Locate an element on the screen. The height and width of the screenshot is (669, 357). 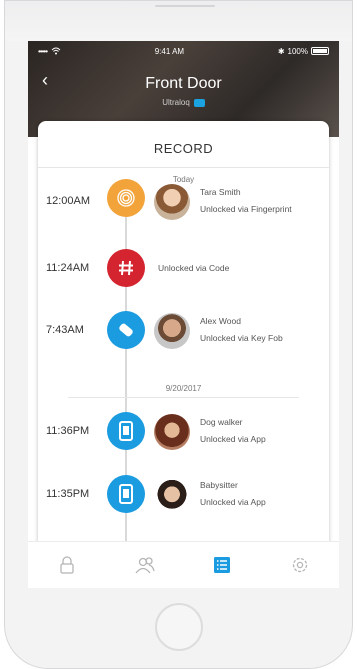
key-fob-icon is located at coordinates (126, 330).